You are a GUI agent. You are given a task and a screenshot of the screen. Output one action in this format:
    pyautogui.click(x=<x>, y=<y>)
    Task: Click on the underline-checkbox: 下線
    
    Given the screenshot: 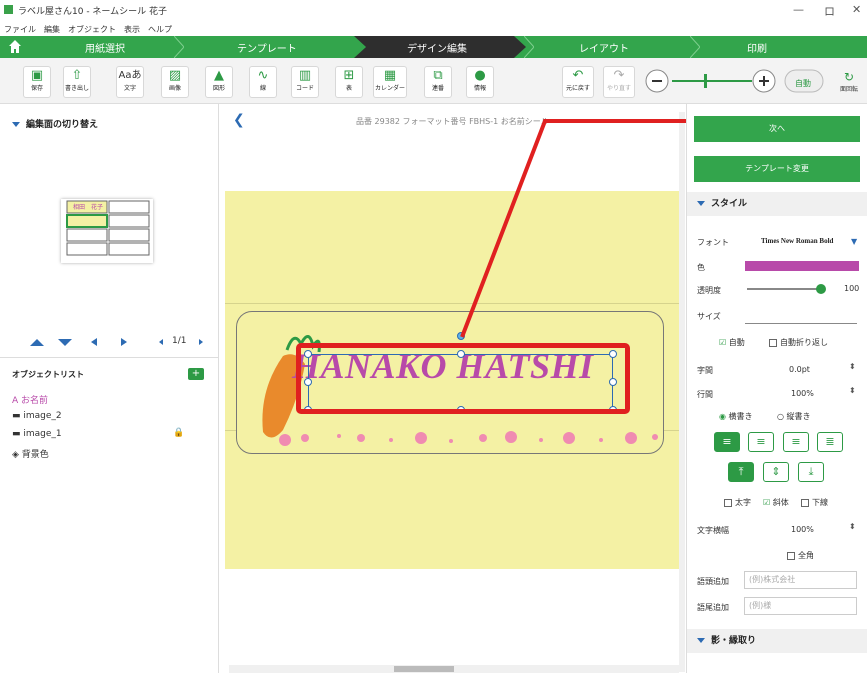 What is the action you would take?
    pyautogui.click(x=814, y=502)
    